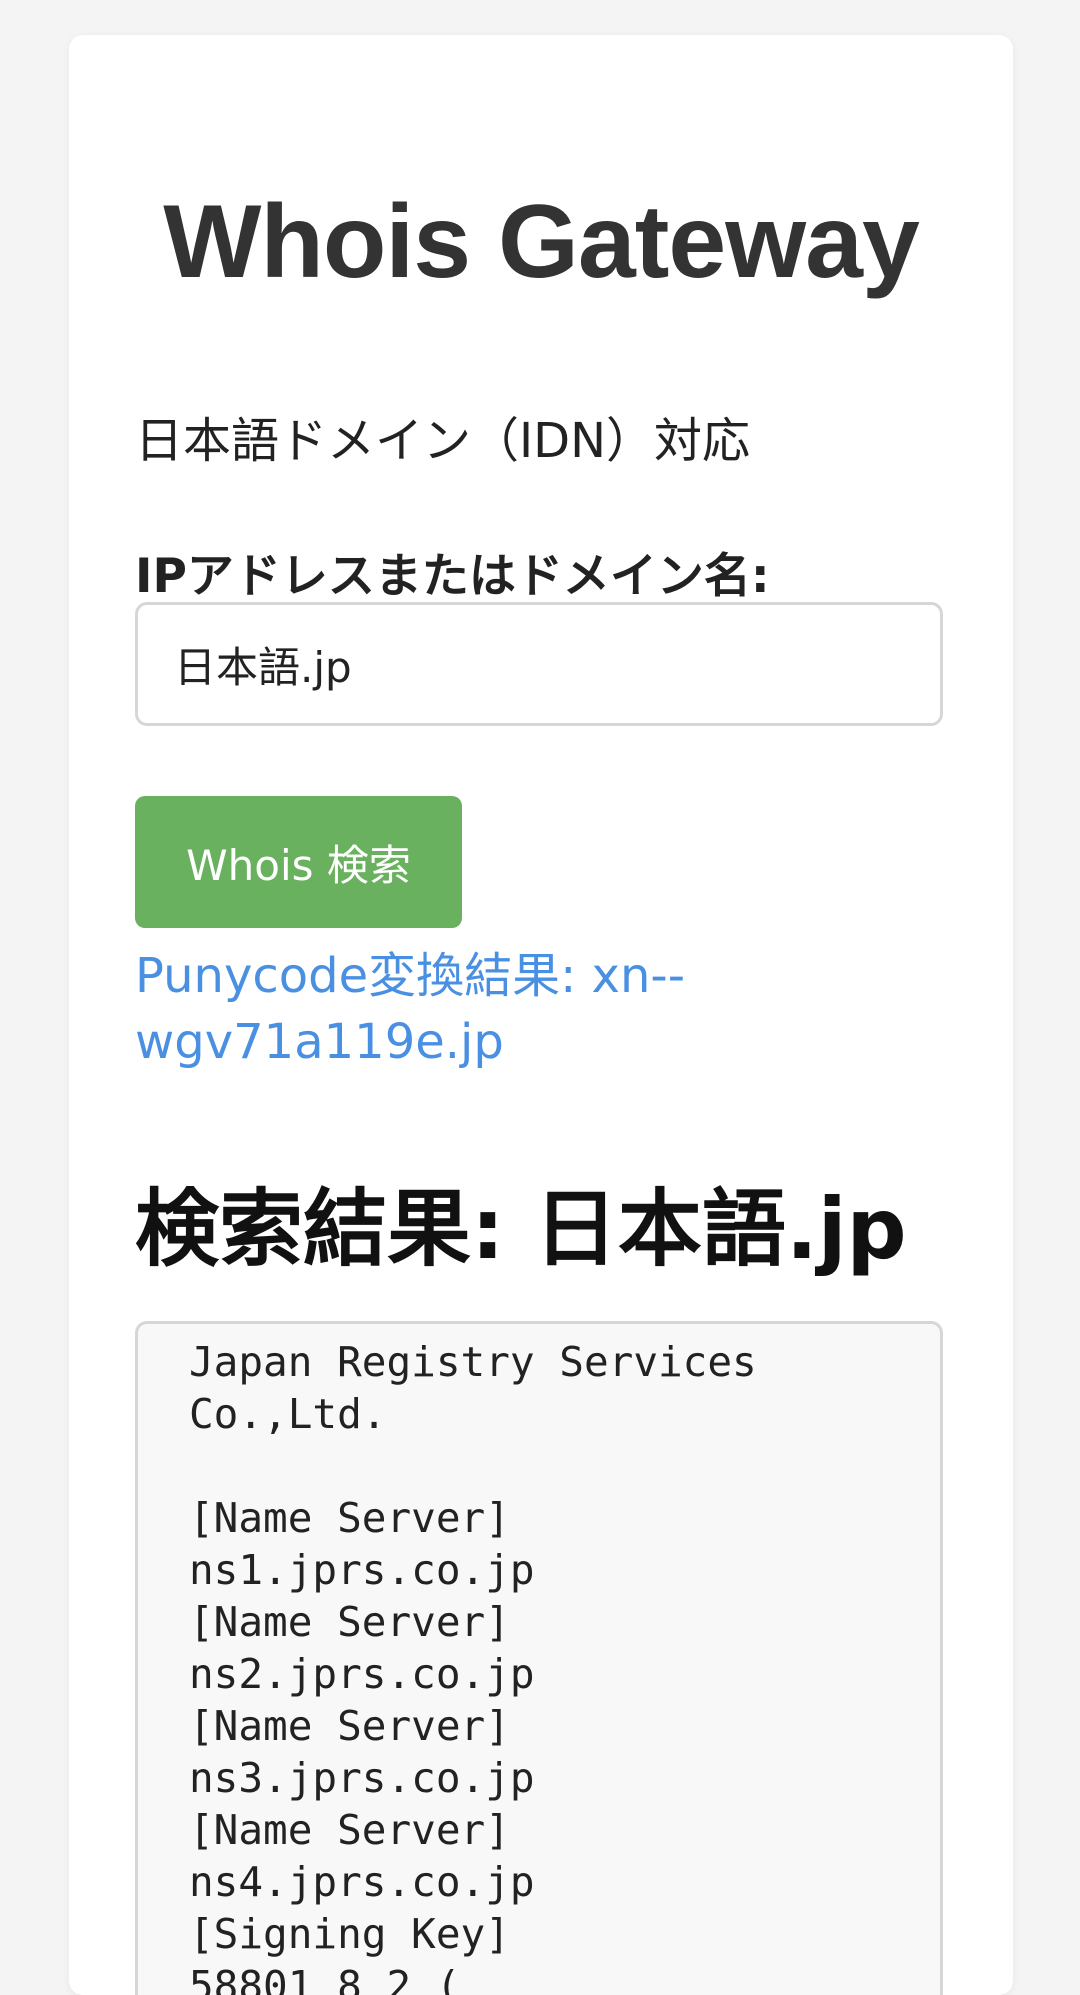 The width and height of the screenshot is (1080, 1995). I want to click on whois-line: 58801 8 2 (, so click(325, 1978).